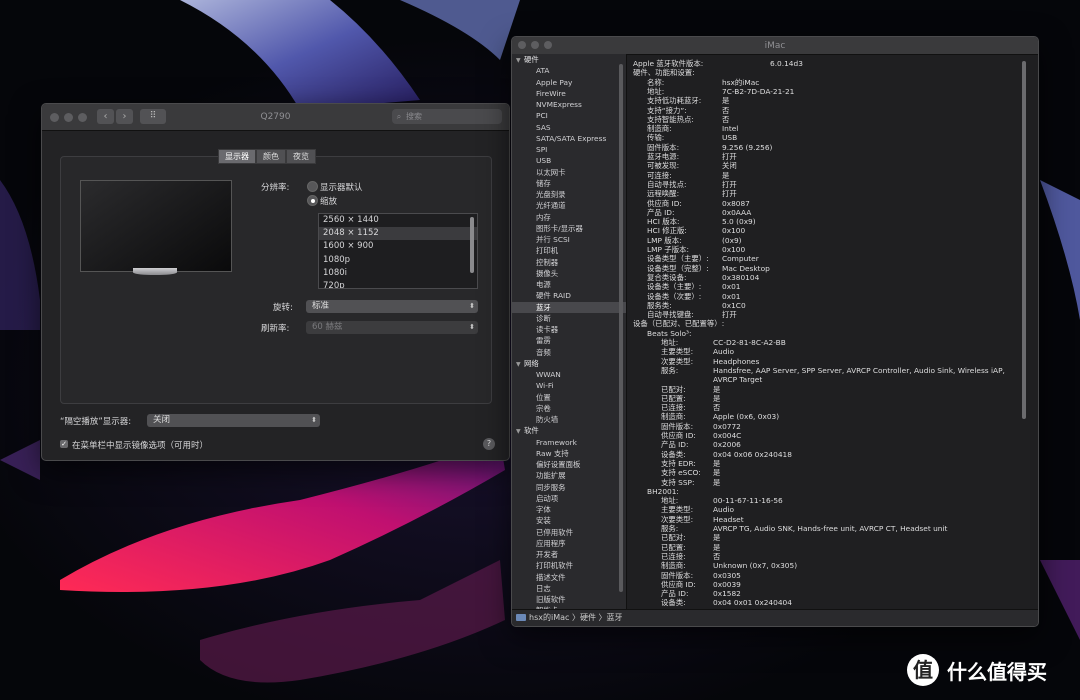 Image resolution: width=1080 pixels, height=700 pixels. I want to click on search-icon: ⌕, so click(399, 116).